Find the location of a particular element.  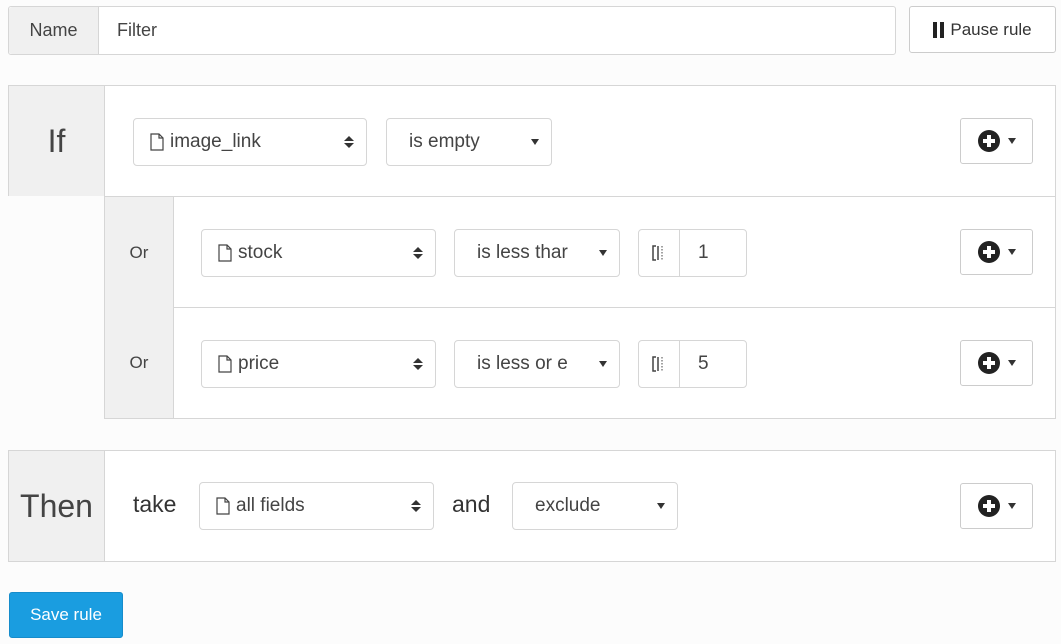

add-action-button is located at coordinates (996, 506).